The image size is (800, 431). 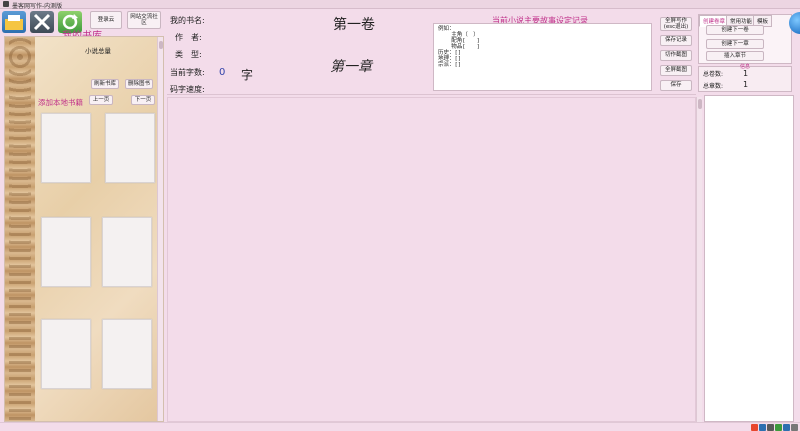 I want to click on book-name-label: 我的书名:, so click(x=187, y=20).